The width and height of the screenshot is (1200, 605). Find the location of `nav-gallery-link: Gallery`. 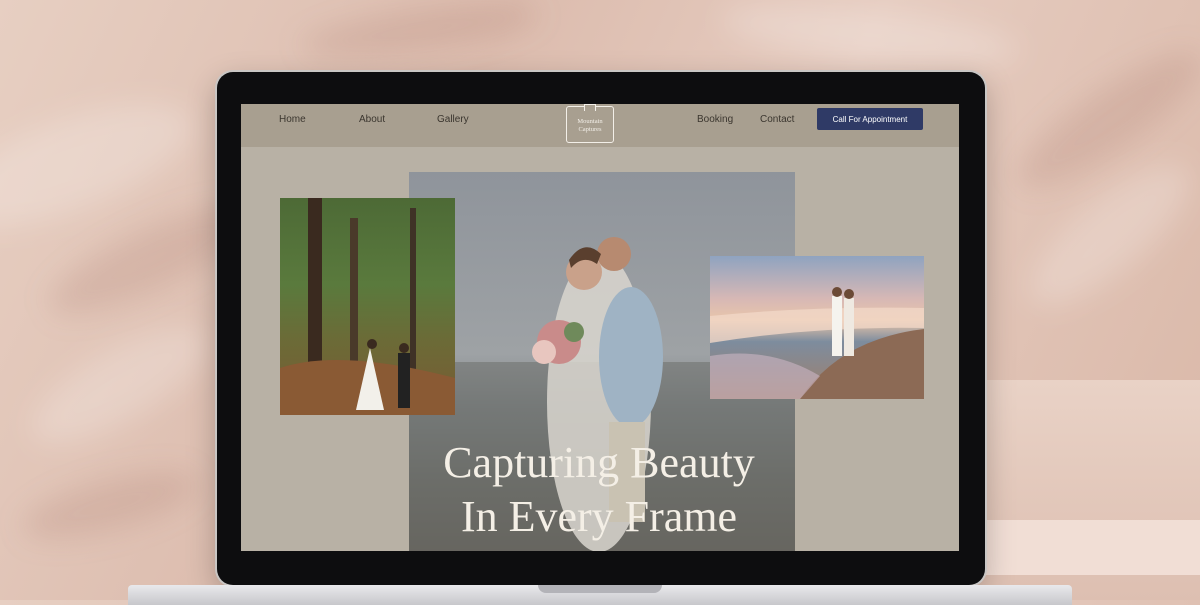

nav-gallery-link: Gallery is located at coordinates (453, 119).